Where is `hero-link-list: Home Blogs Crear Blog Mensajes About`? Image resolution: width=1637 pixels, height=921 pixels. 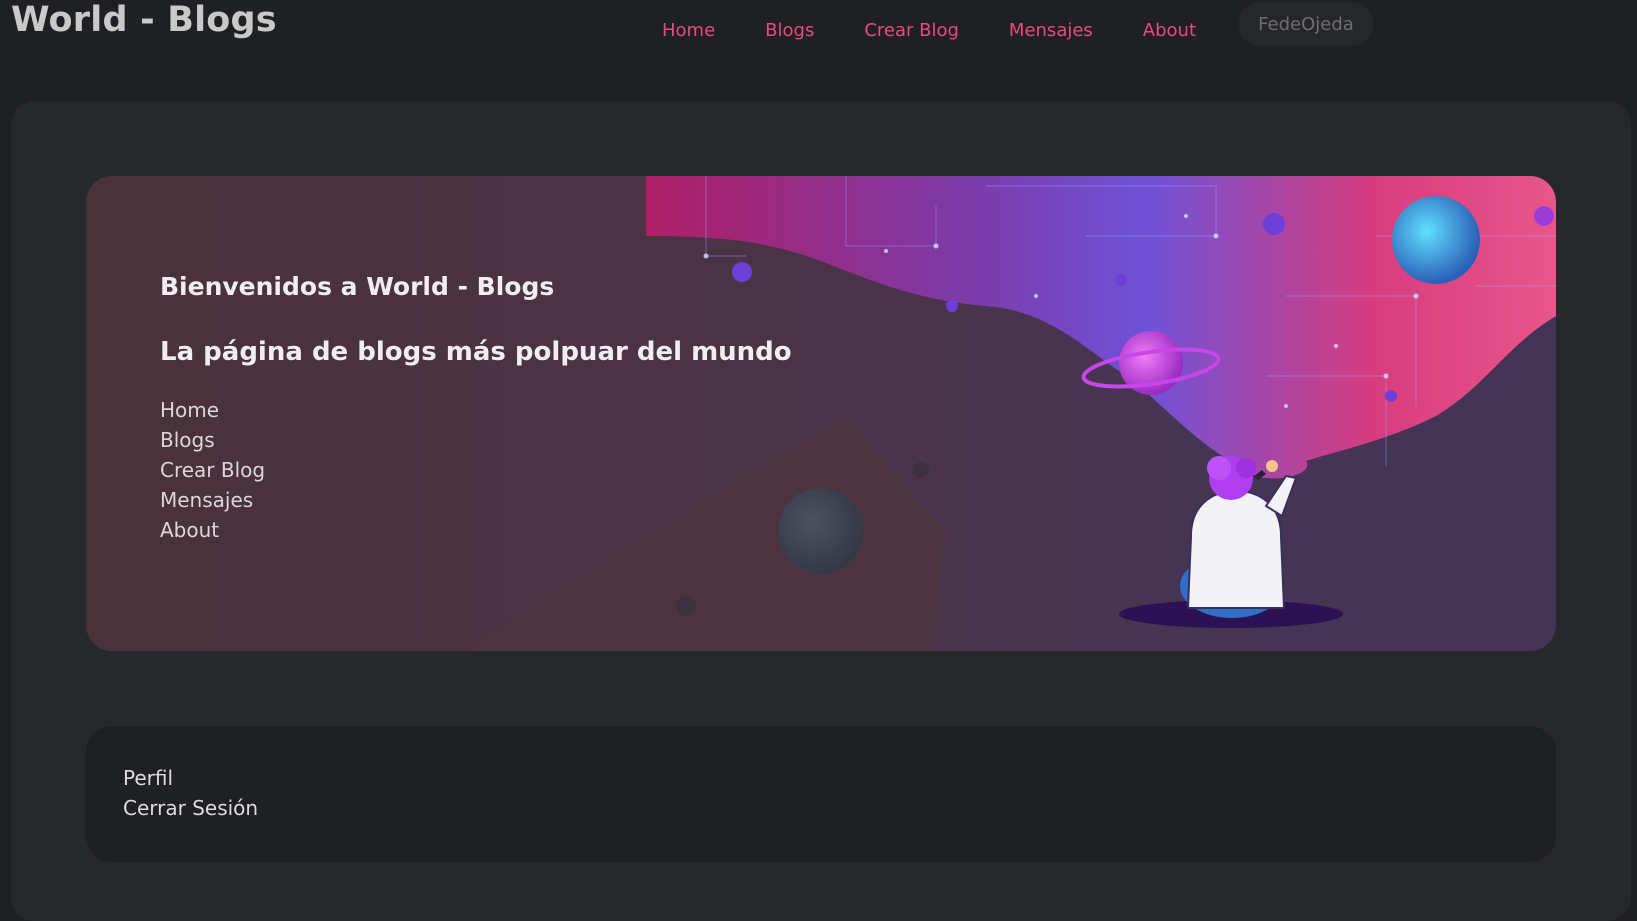
hero-link-list: Home Blogs Crear Blog Mensajes About is located at coordinates (476, 470).